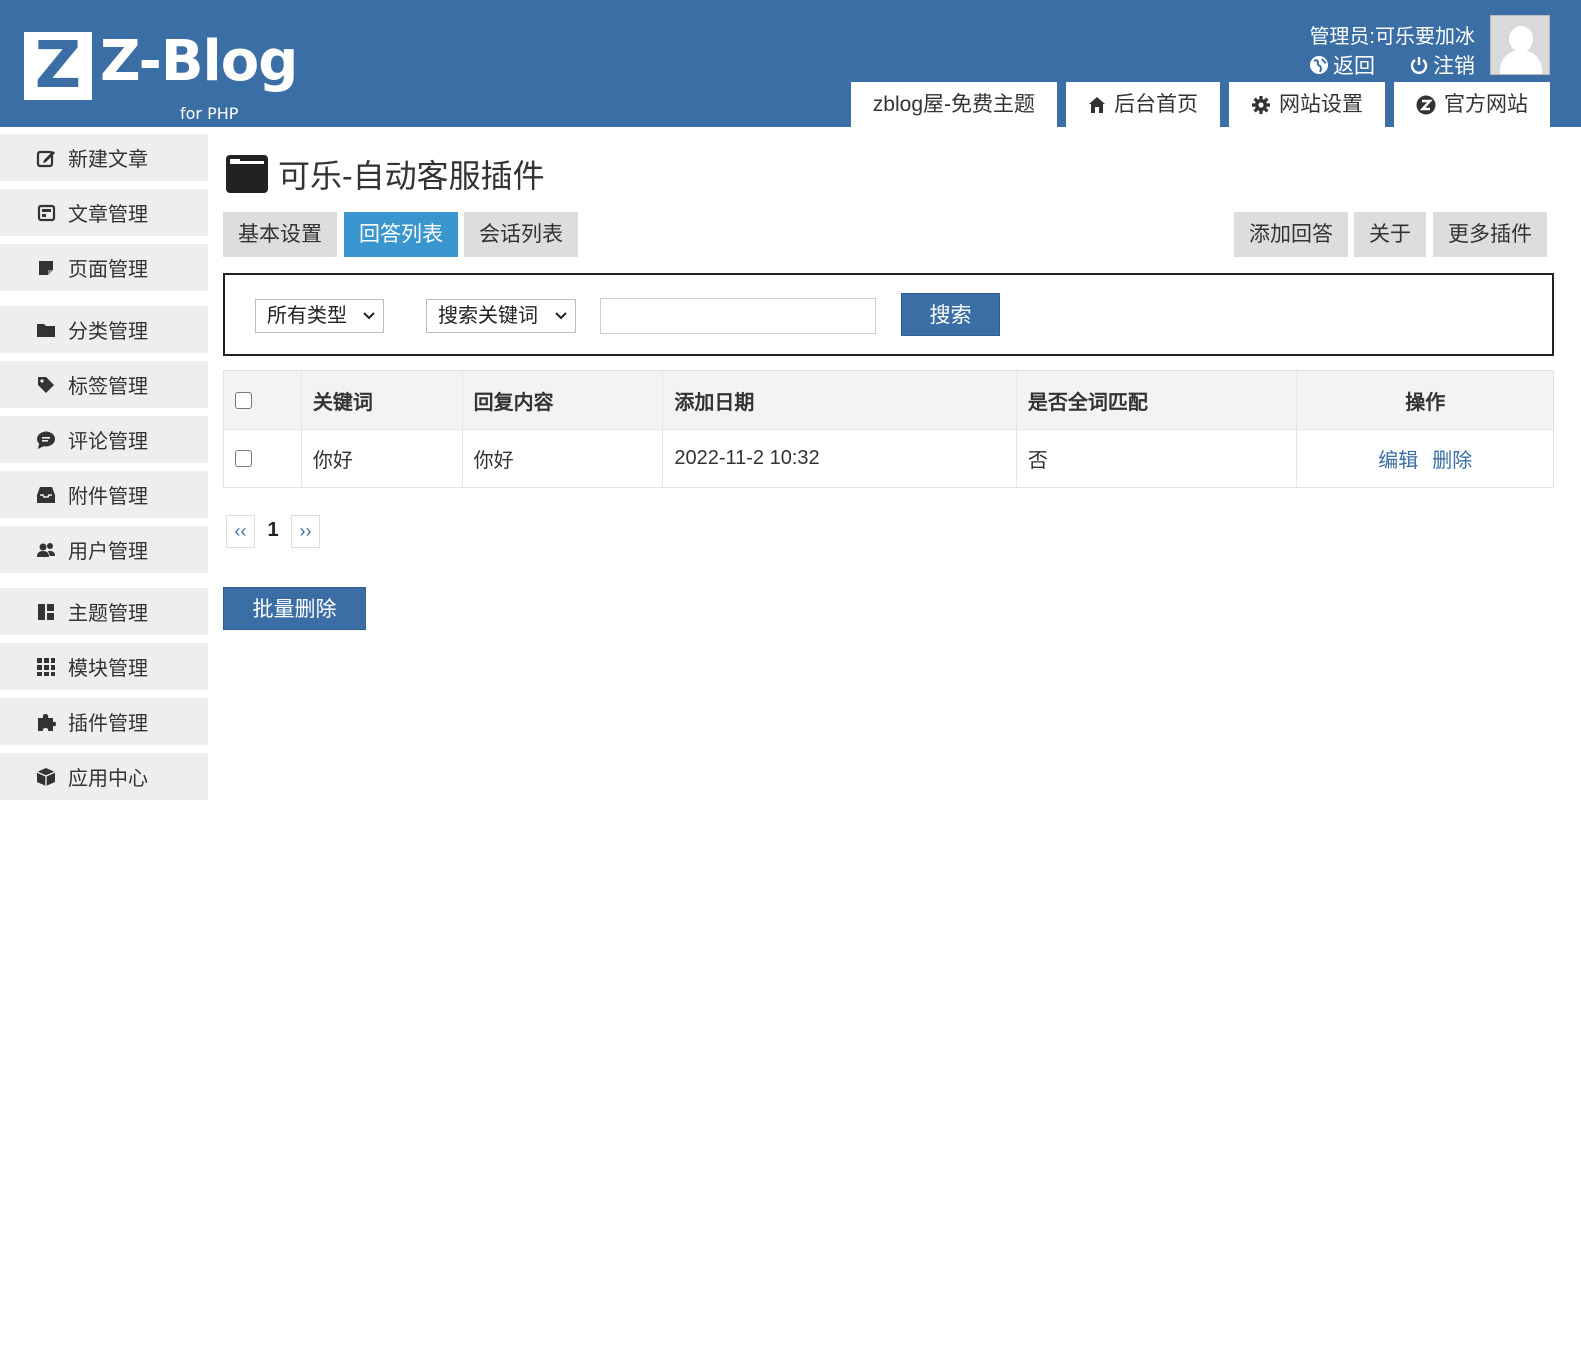 The height and width of the screenshot is (1353, 1581). Describe the element at coordinates (840, 458) in the screenshot. I see `cell-date: 2022-11-2 10:32` at that location.